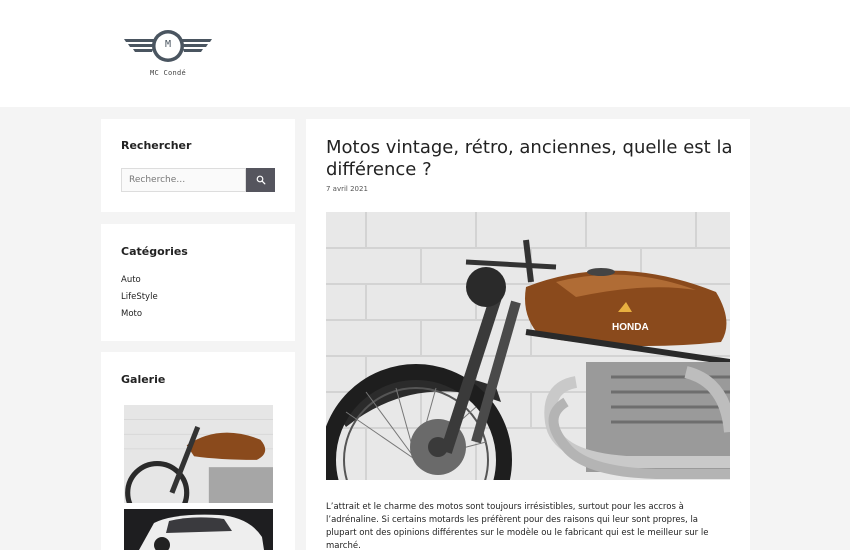 The image size is (850, 550). I want to click on motorcycle-thumbnail-image, so click(198, 454).